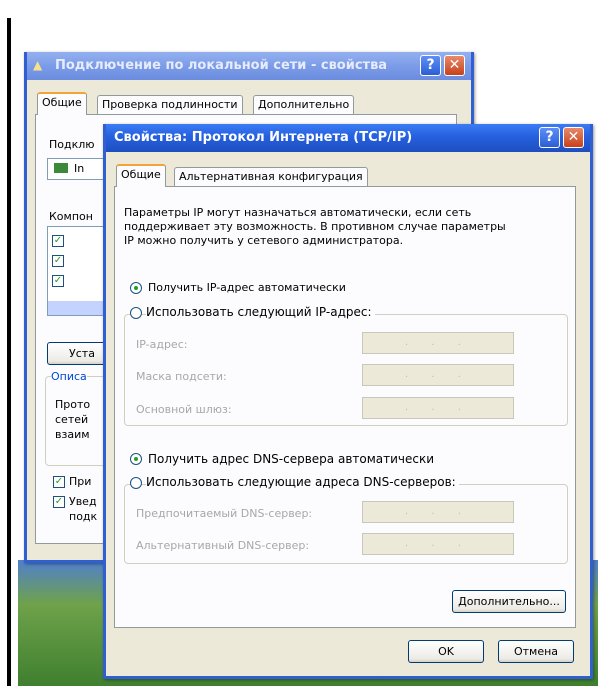  What do you see at coordinates (291, 459) in the screenshot?
I see `dns-auto-label: Получить адрес DNS-сервера автоматически` at bounding box center [291, 459].